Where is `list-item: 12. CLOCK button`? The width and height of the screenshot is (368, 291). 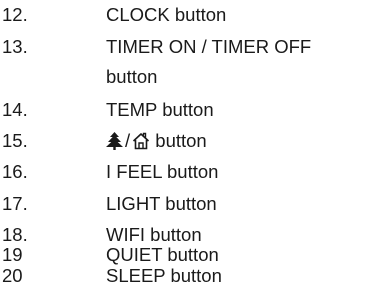 list-item: 12. CLOCK button is located at coordinates (184, 15).